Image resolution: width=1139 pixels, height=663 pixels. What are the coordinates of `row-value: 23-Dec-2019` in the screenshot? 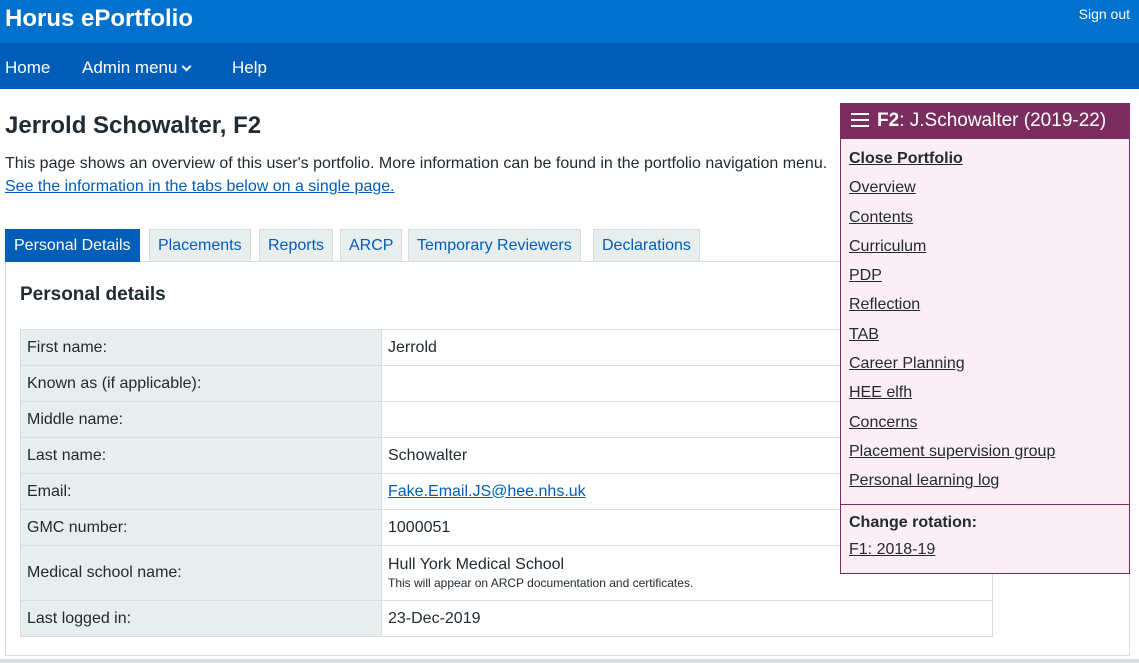 It's located at (687, 618).